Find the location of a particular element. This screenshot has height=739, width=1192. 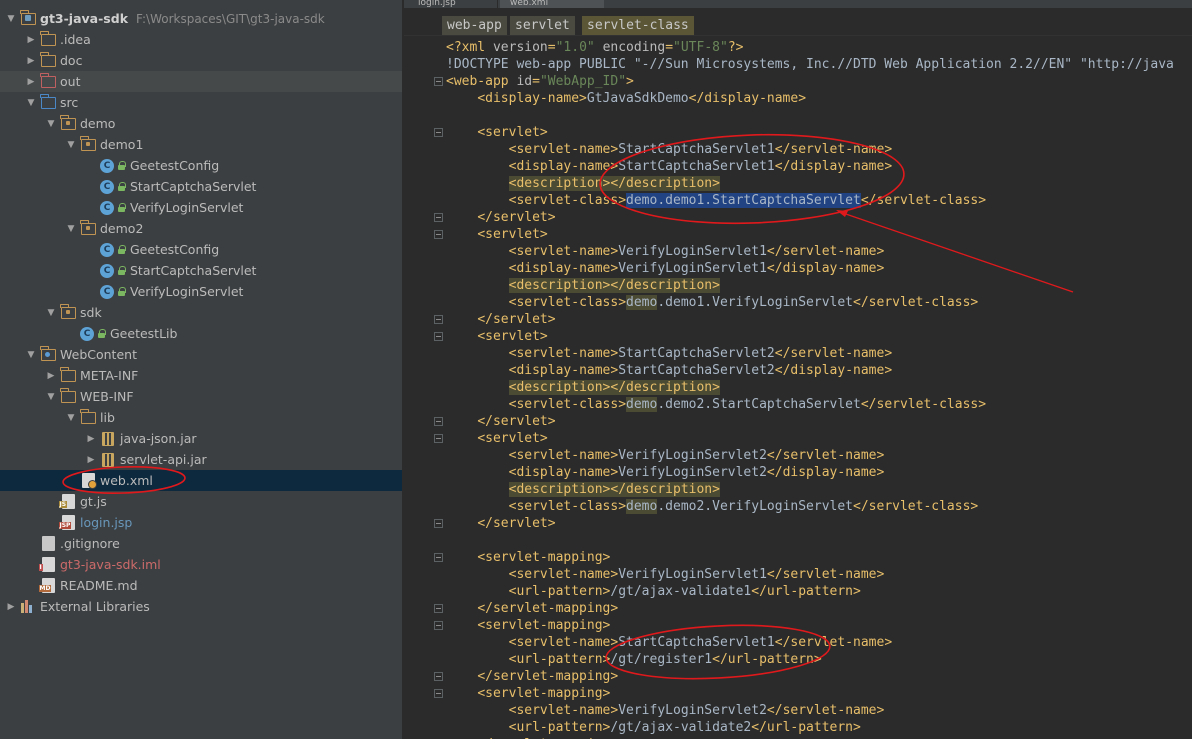

tree-item: ▼ WEB-INF is located at coordinates (201, 396).